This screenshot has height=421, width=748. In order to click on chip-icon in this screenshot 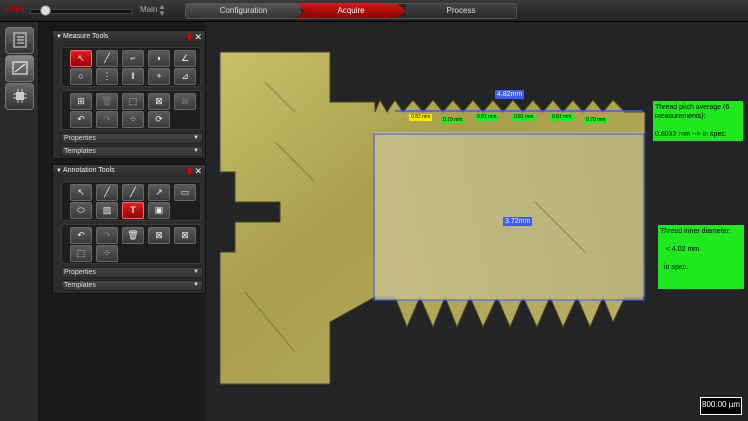, I will do `click(19, 96)`.